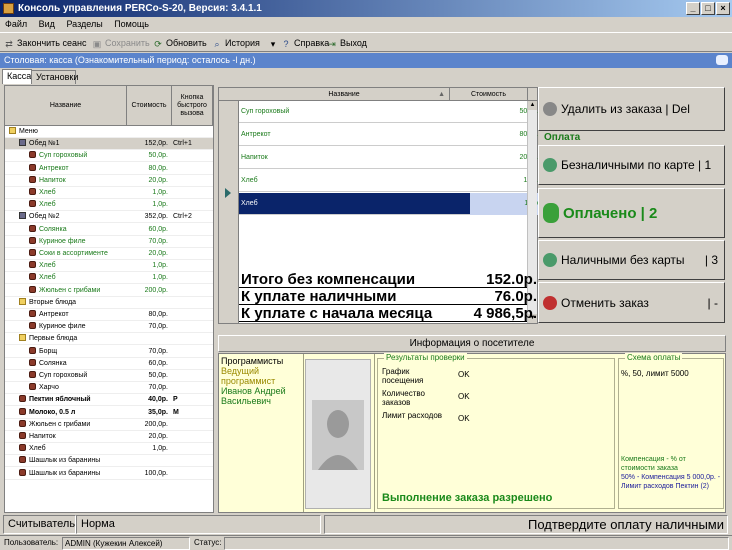  Describe the element at coordinates (631, 260) in the screenshot. I see `cash-no-card-button: Наличными без карты | 3` at that location.